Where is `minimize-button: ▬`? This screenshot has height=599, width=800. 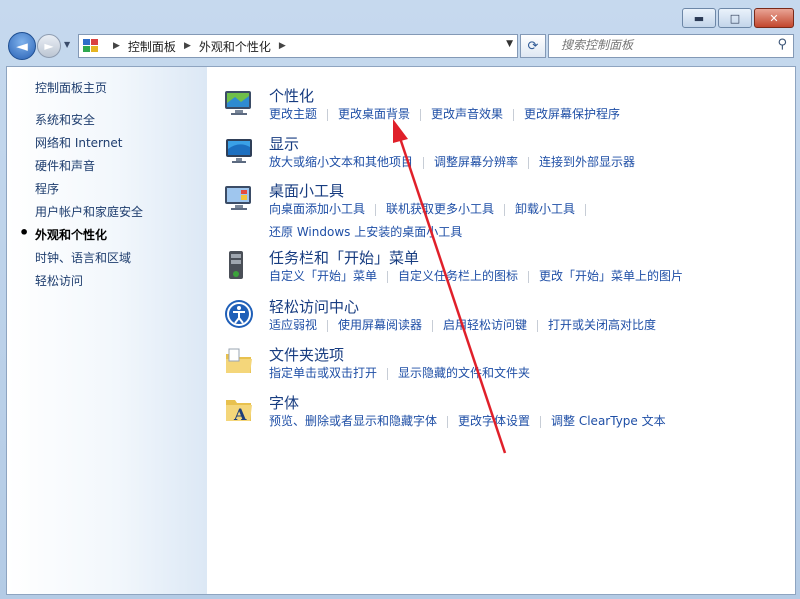
minimize-button: ▬ is located at coordinates (699, 18).